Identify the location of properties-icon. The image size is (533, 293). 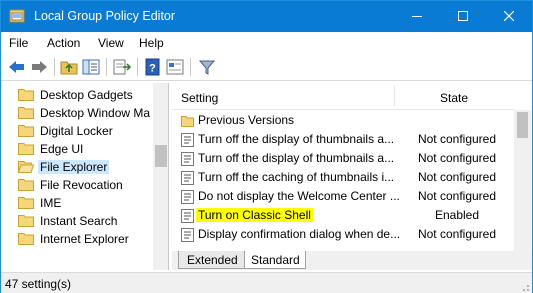
(175, 67).